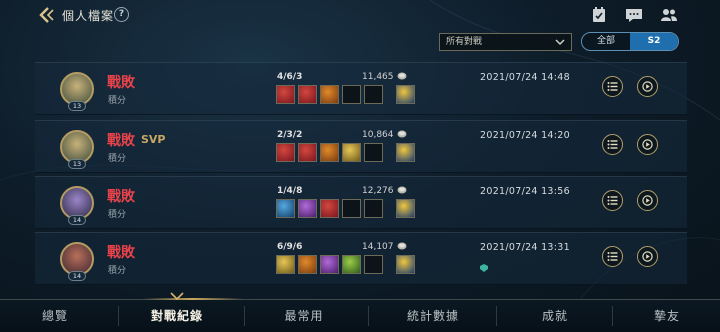 Image resolution: width=720 pixels, height=332 pixels. Describe the element at coordinates (88, 16) in the screenshot. I see `page-title: 個人檔案` at that location.